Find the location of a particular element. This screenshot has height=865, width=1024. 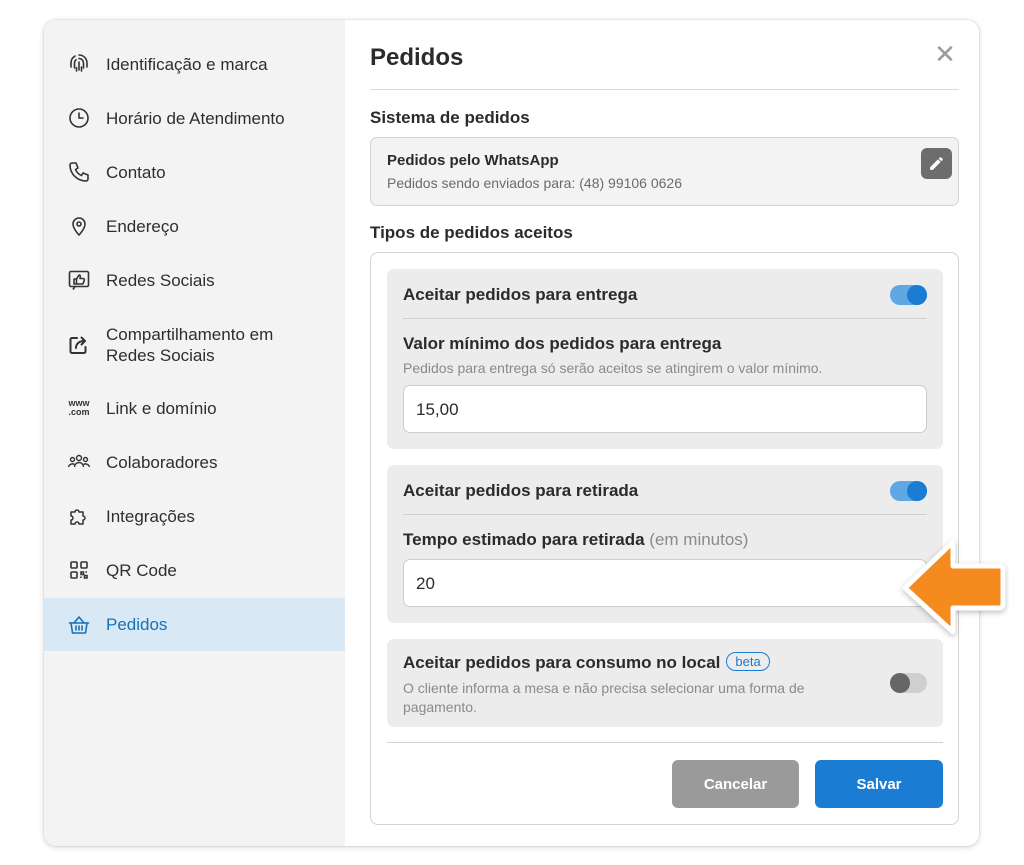

sidebar-item-horario: Horário de Atendimento is located at coordinates (194, 118).